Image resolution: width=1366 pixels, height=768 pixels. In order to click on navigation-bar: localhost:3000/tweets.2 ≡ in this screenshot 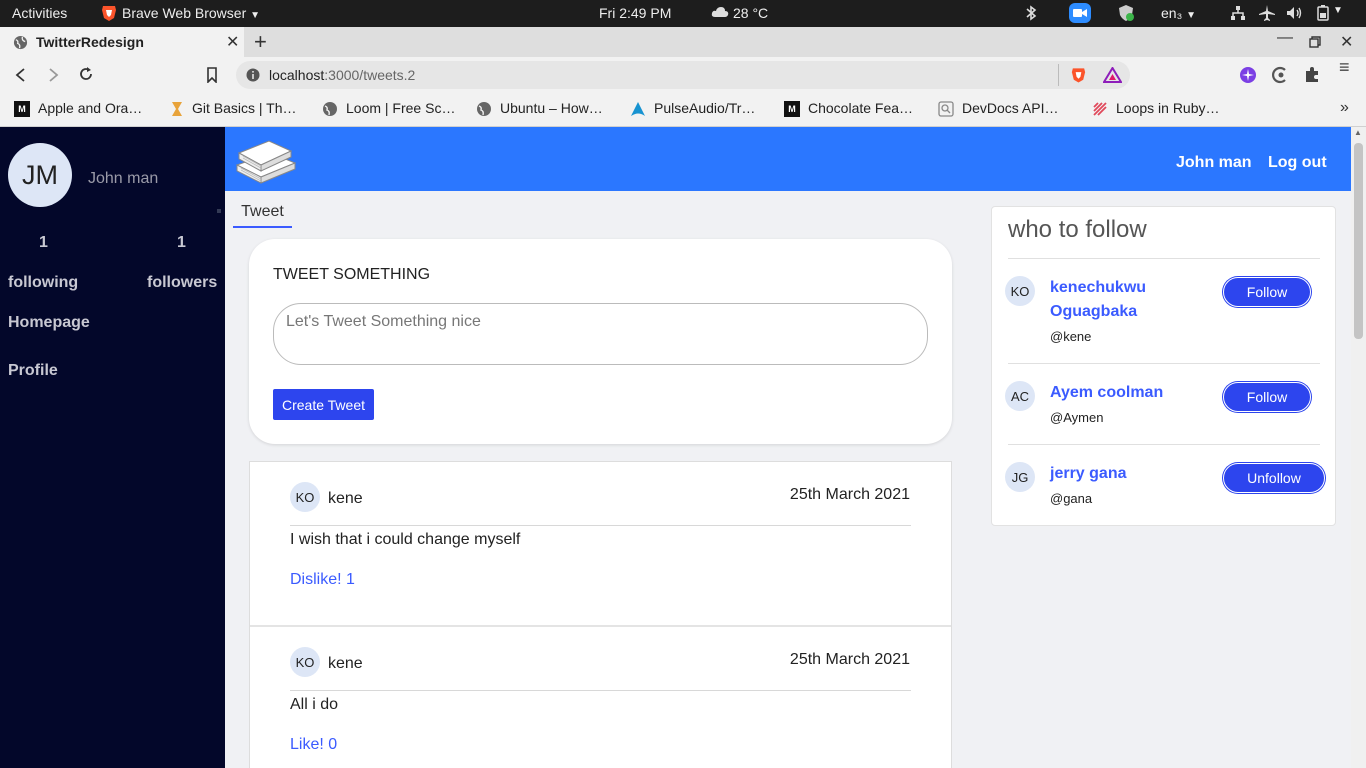, I will do `click(683, 75)`.